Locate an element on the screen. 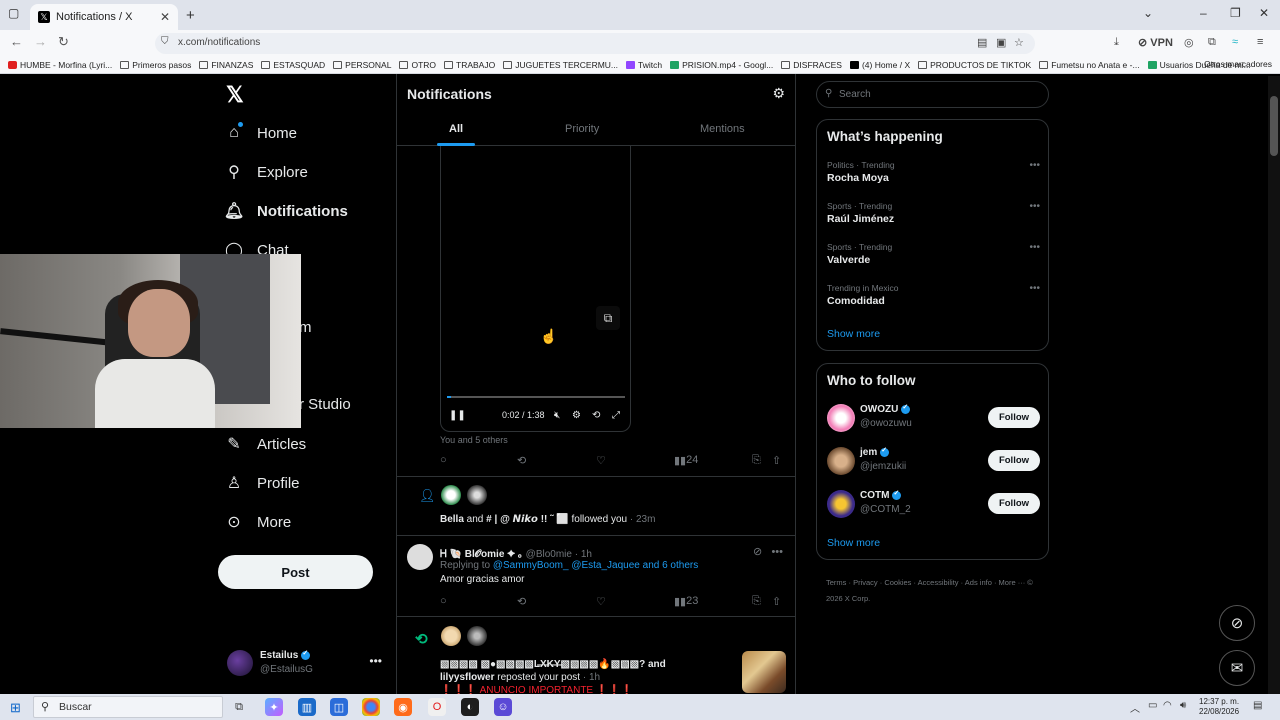 The image size is (1280, 720). menu-icon: ≡ is located at coordinates (1260, 42).